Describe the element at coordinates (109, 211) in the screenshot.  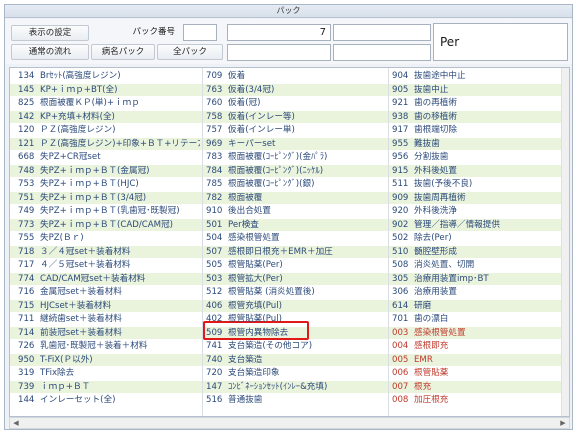
I see `list-item: 749 失PZ+ｉｍｐ+ＢＴ(乳歯冠･既製冠)` at that location.